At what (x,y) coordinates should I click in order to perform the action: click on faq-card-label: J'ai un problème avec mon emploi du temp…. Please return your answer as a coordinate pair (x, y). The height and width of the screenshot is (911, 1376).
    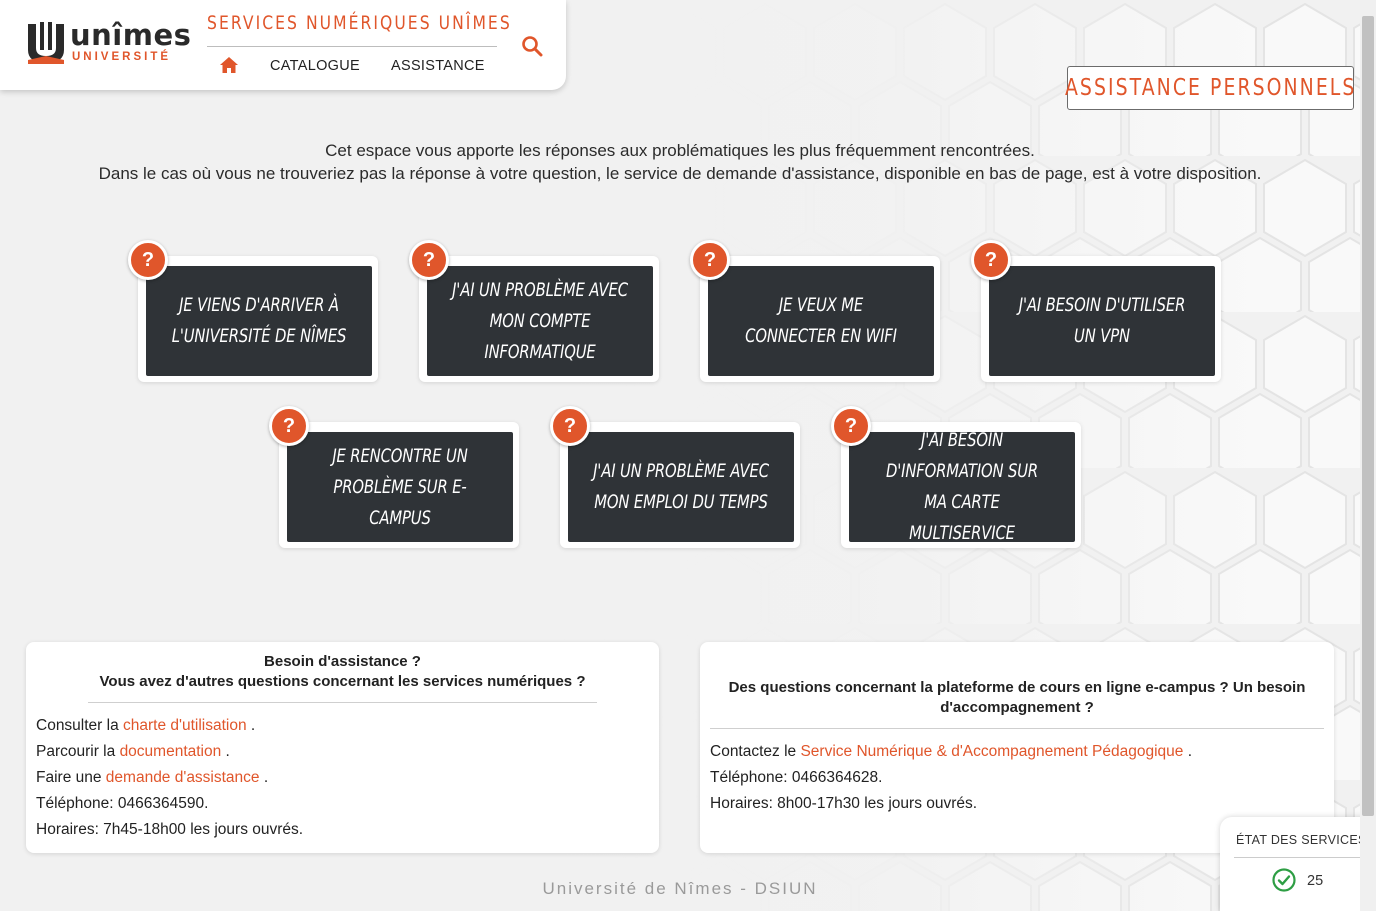
    Looking at the image, I should click on (681, 486).